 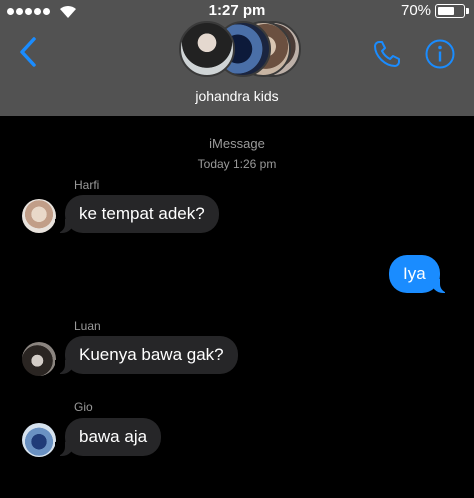 I want to click on info-button, so click(x=440, y=54).